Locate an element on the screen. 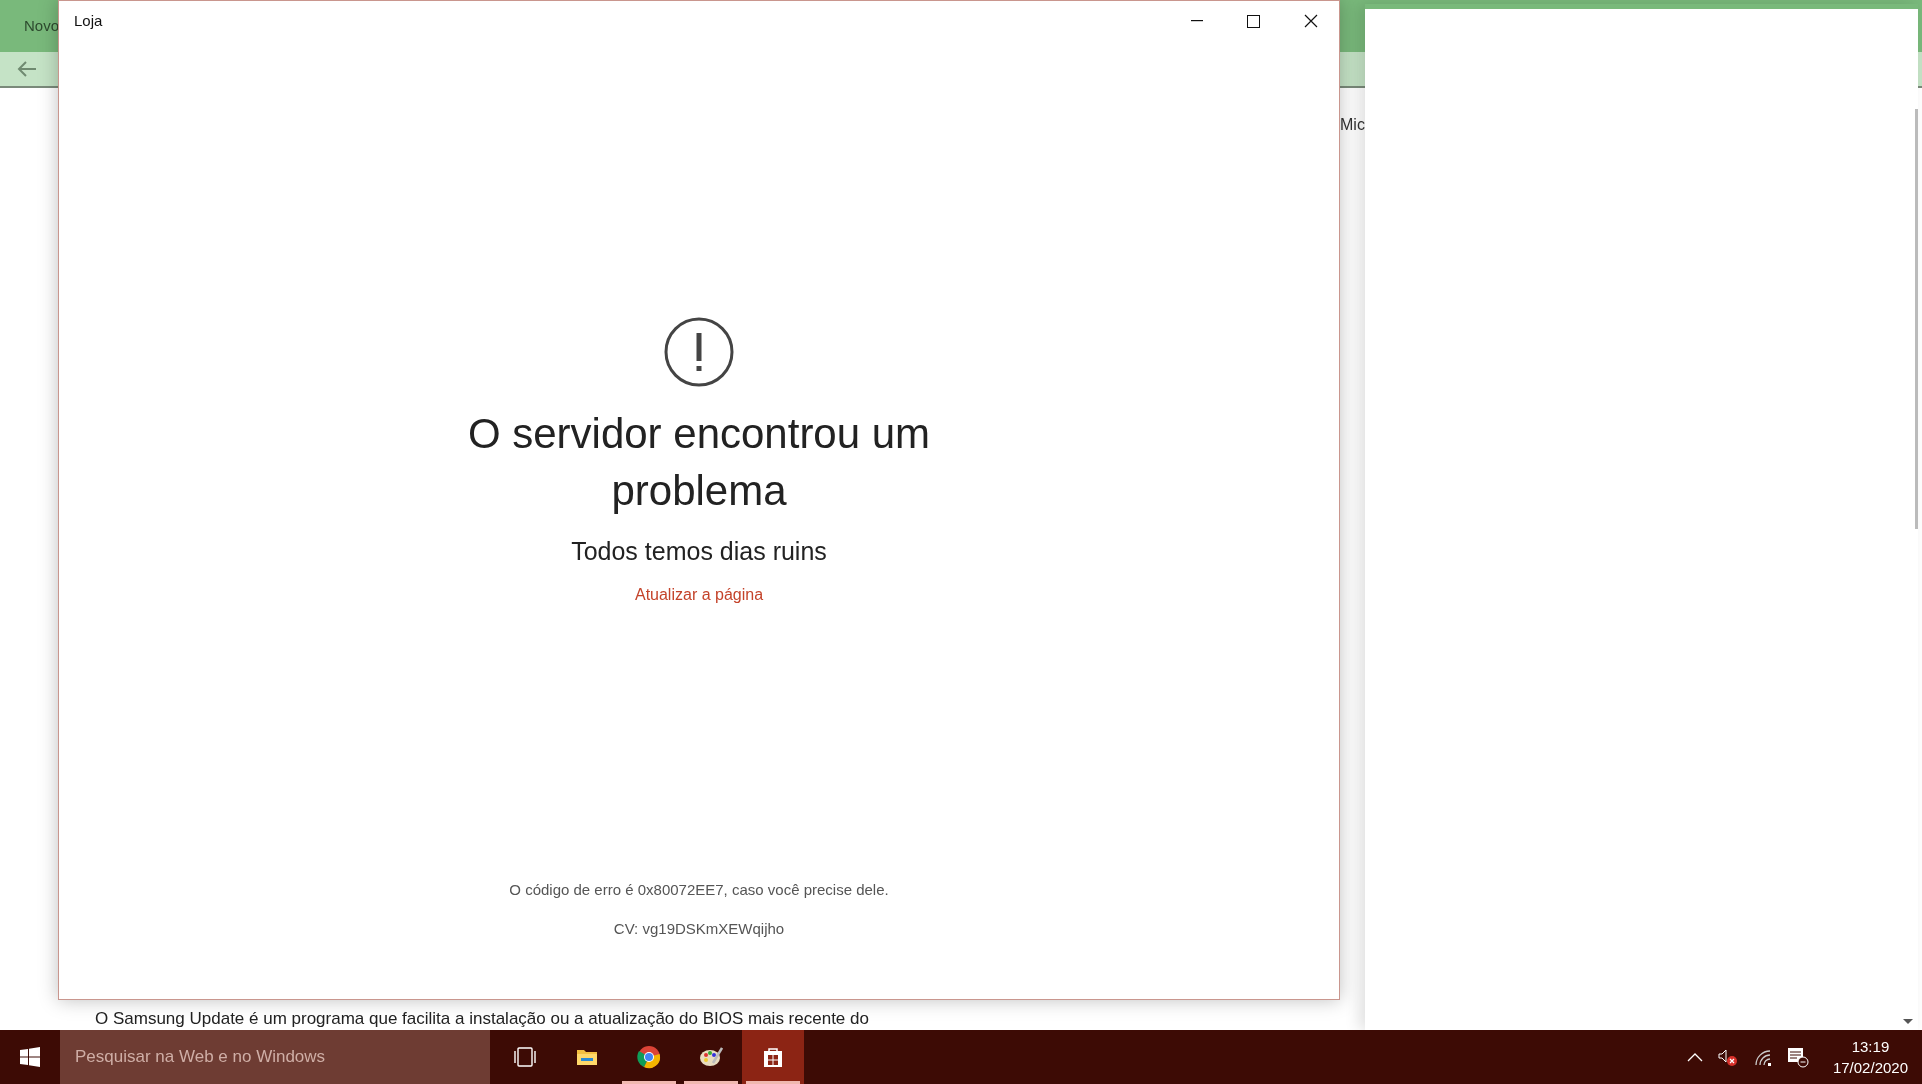 This screenshot has height=1084, width=1922. muted-speaker-icon is located at coordinates (1727, 1057).